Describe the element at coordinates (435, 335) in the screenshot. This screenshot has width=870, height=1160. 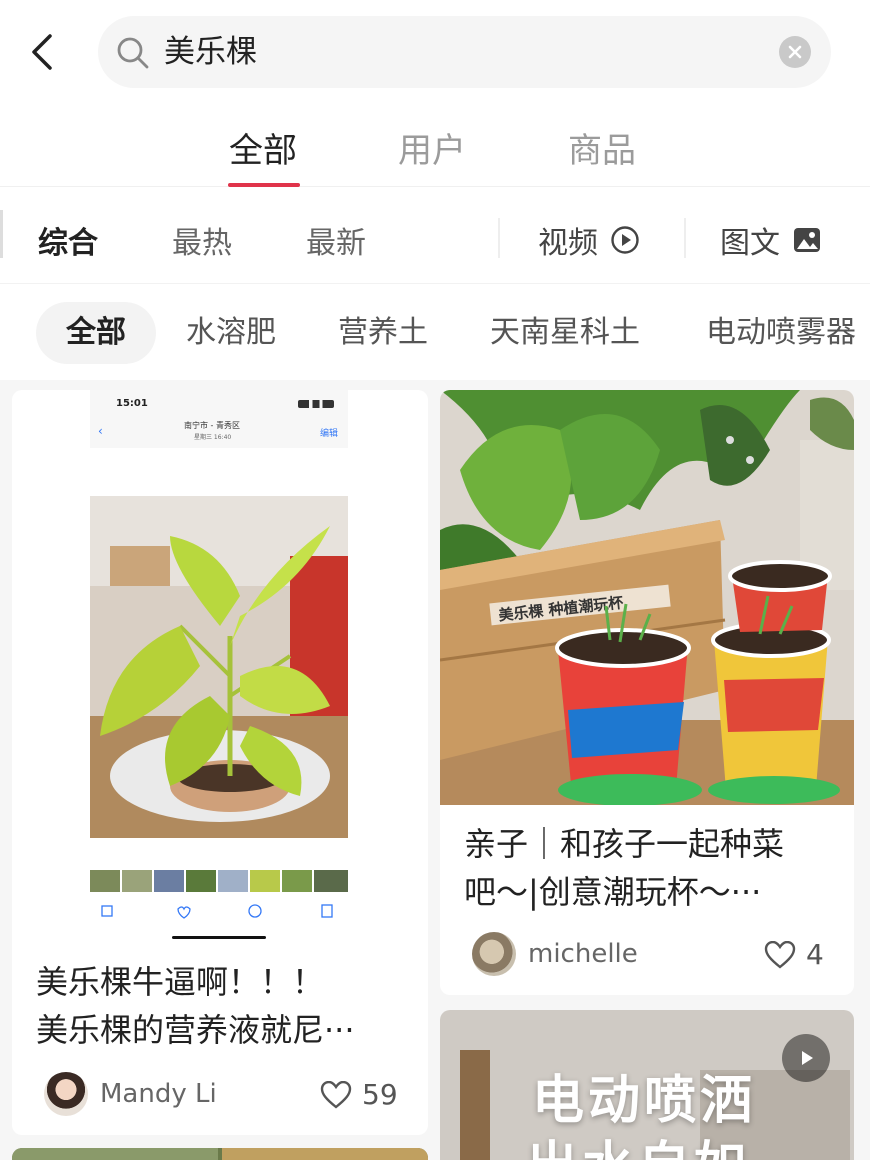
I see `keyword-chips: 全部 水溶肥 营养土 天南星科土 电动喷雾器` at that location.